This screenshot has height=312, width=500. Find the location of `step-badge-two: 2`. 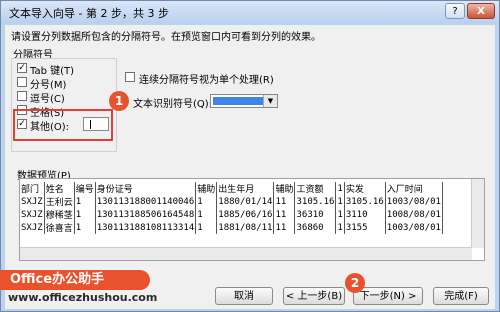

step-badge-two: 2 is located at coordinates (355, 283).